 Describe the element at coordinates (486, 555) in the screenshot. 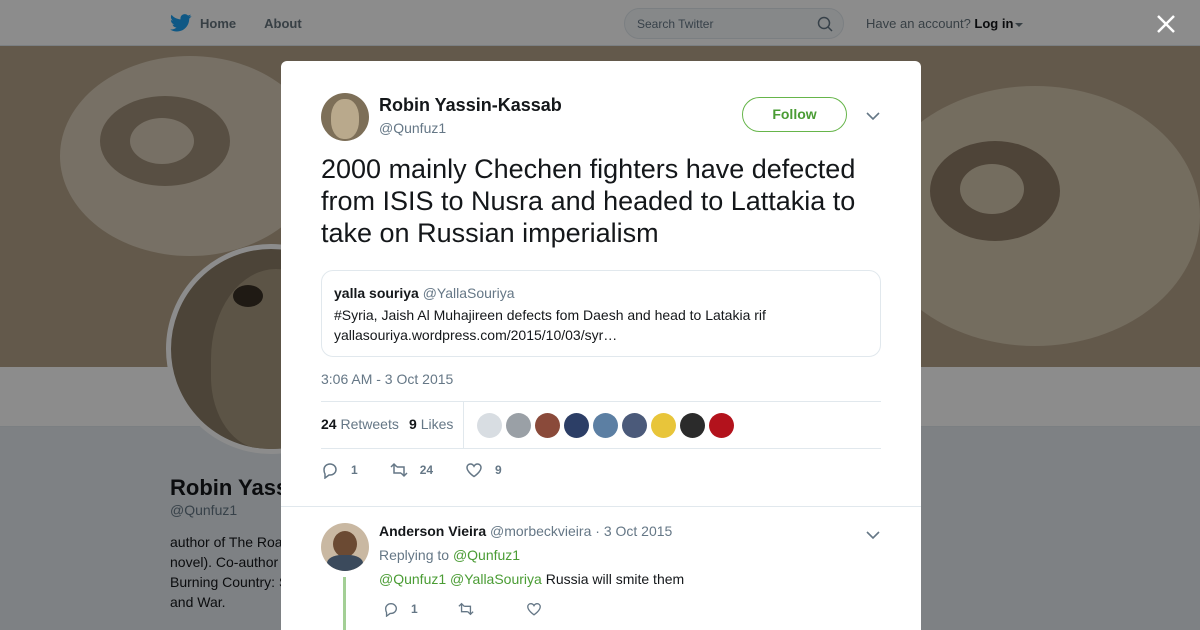

I see `replying-to-mention: @Qunfuz1` at that location.